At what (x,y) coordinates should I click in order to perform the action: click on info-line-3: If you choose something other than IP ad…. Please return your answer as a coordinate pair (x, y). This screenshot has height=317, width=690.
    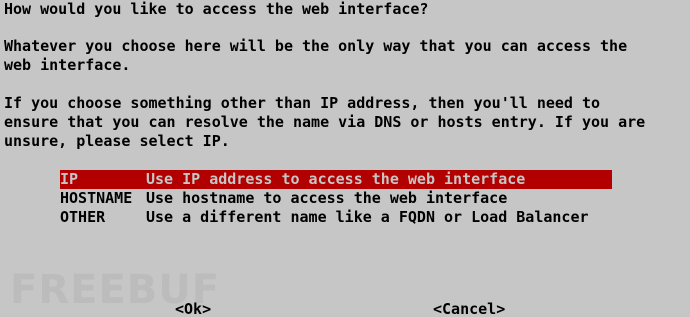
    Looking at the image, I should click on (302, 103).